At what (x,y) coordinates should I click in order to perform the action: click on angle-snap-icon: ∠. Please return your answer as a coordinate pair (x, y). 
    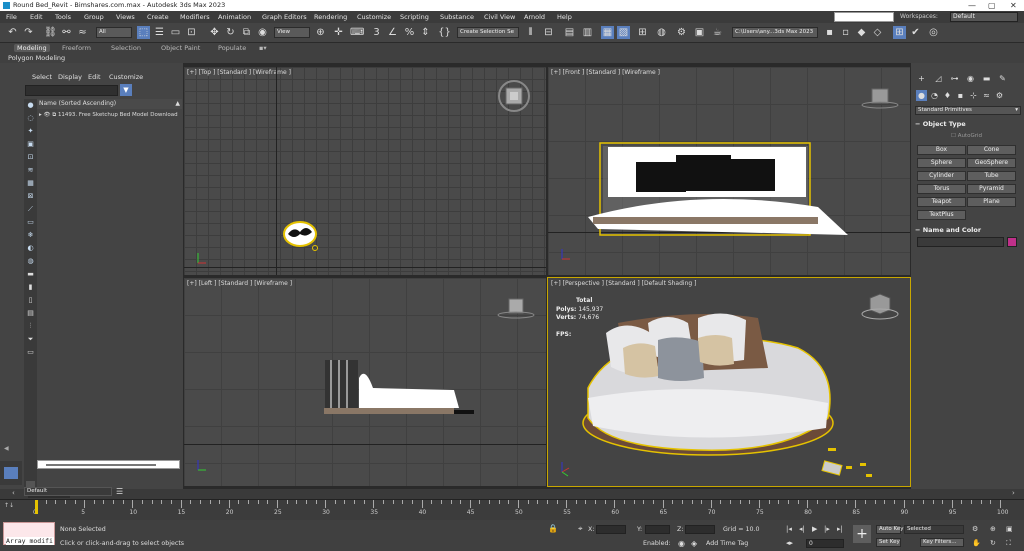
    Looking at the image, I should click on (392, 32).